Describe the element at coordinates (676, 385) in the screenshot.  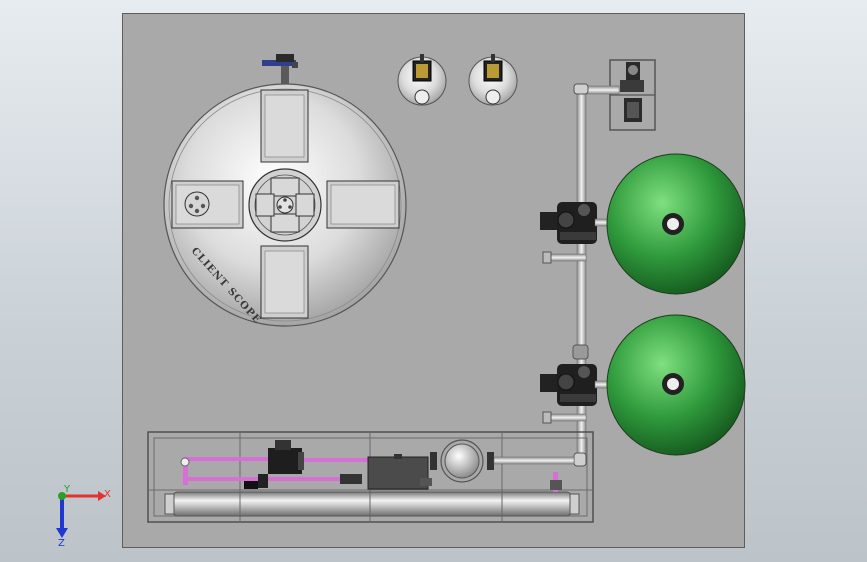
I see `filter-tank-lower` at that location.